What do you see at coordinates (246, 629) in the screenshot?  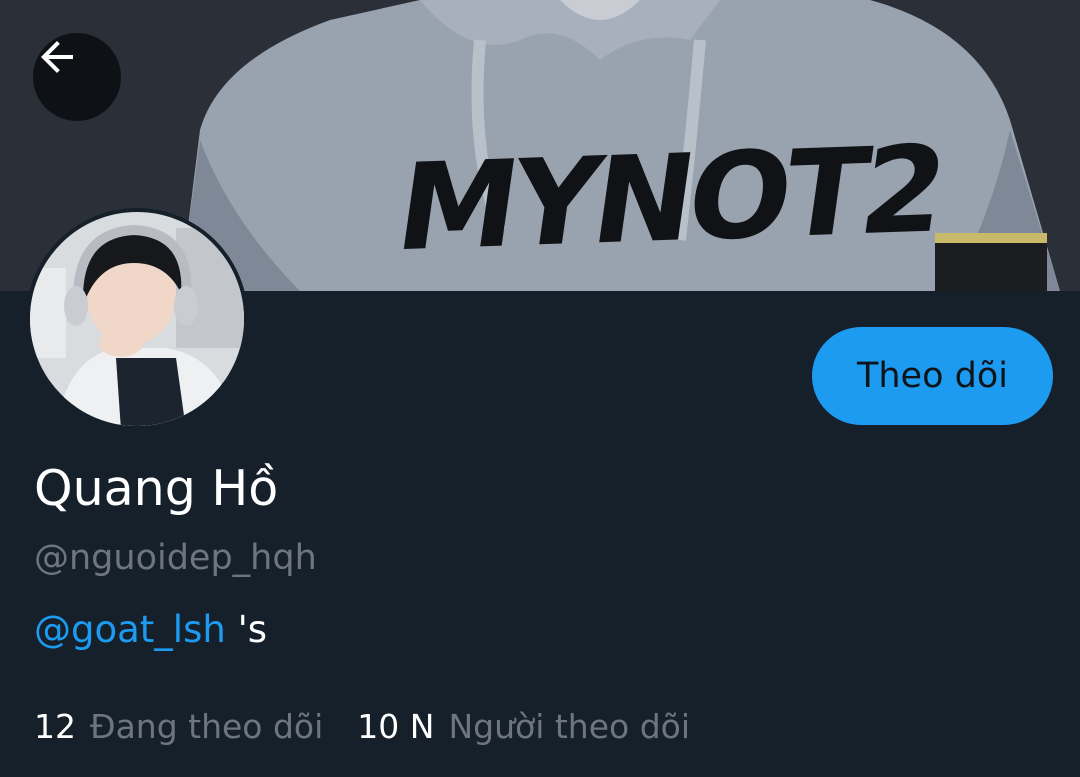 I see `bio-suffix-text: 's` at bounding box center [246, 629].